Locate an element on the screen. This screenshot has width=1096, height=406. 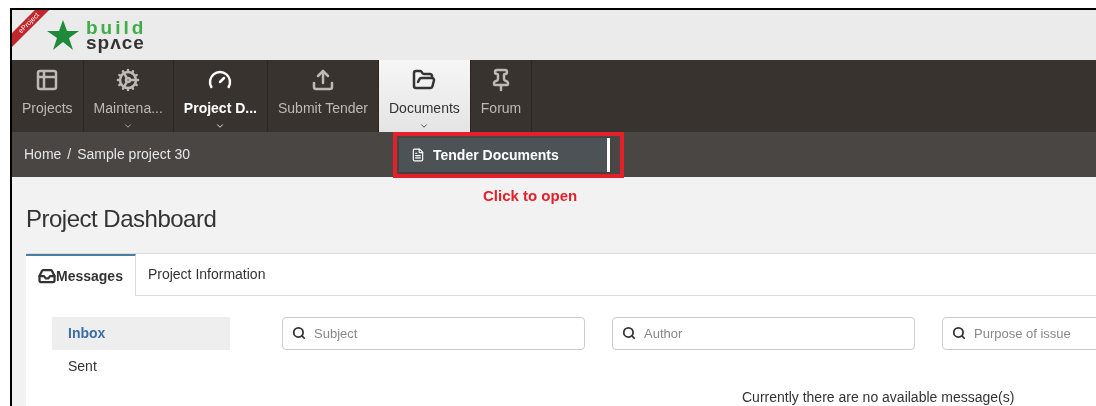
inbox-icon is located at coordinates (47, 276).